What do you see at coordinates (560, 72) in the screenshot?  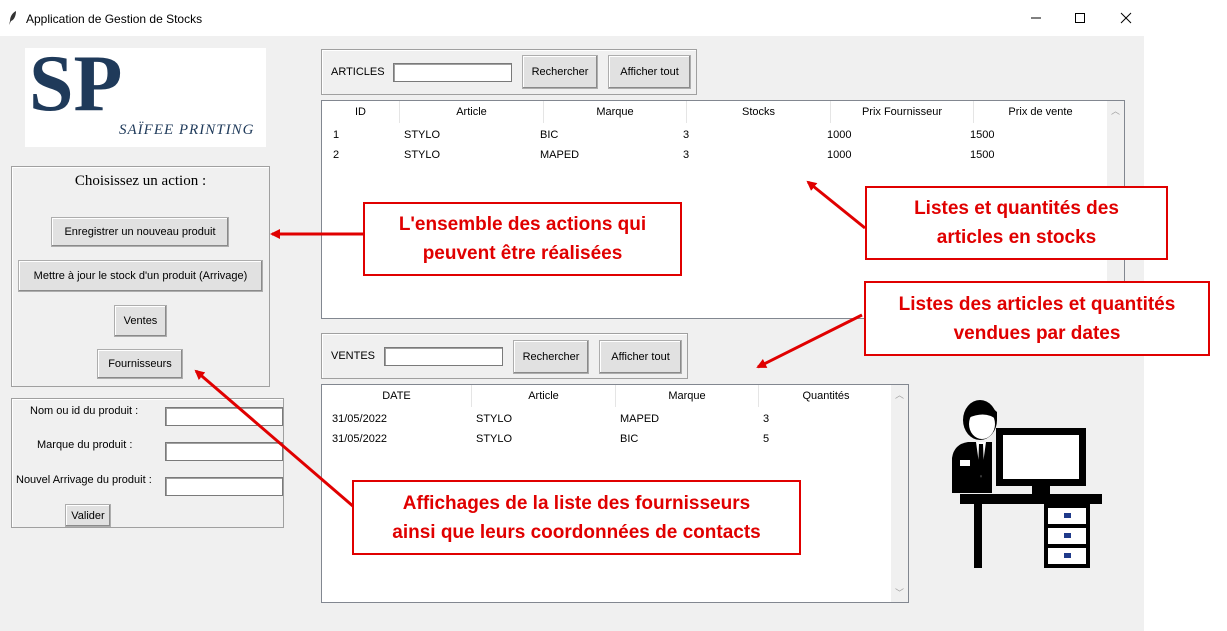 I see `articles-search-button: Rechercher` at bounding box center [560, 72].